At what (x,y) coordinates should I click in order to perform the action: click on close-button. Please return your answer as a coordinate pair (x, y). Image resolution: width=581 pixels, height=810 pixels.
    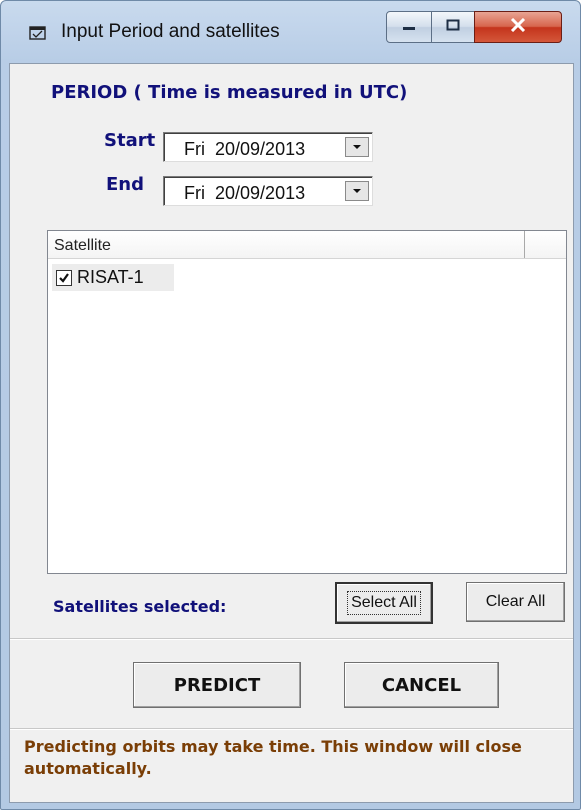
    Looking at the image, I should click on (518, 27).